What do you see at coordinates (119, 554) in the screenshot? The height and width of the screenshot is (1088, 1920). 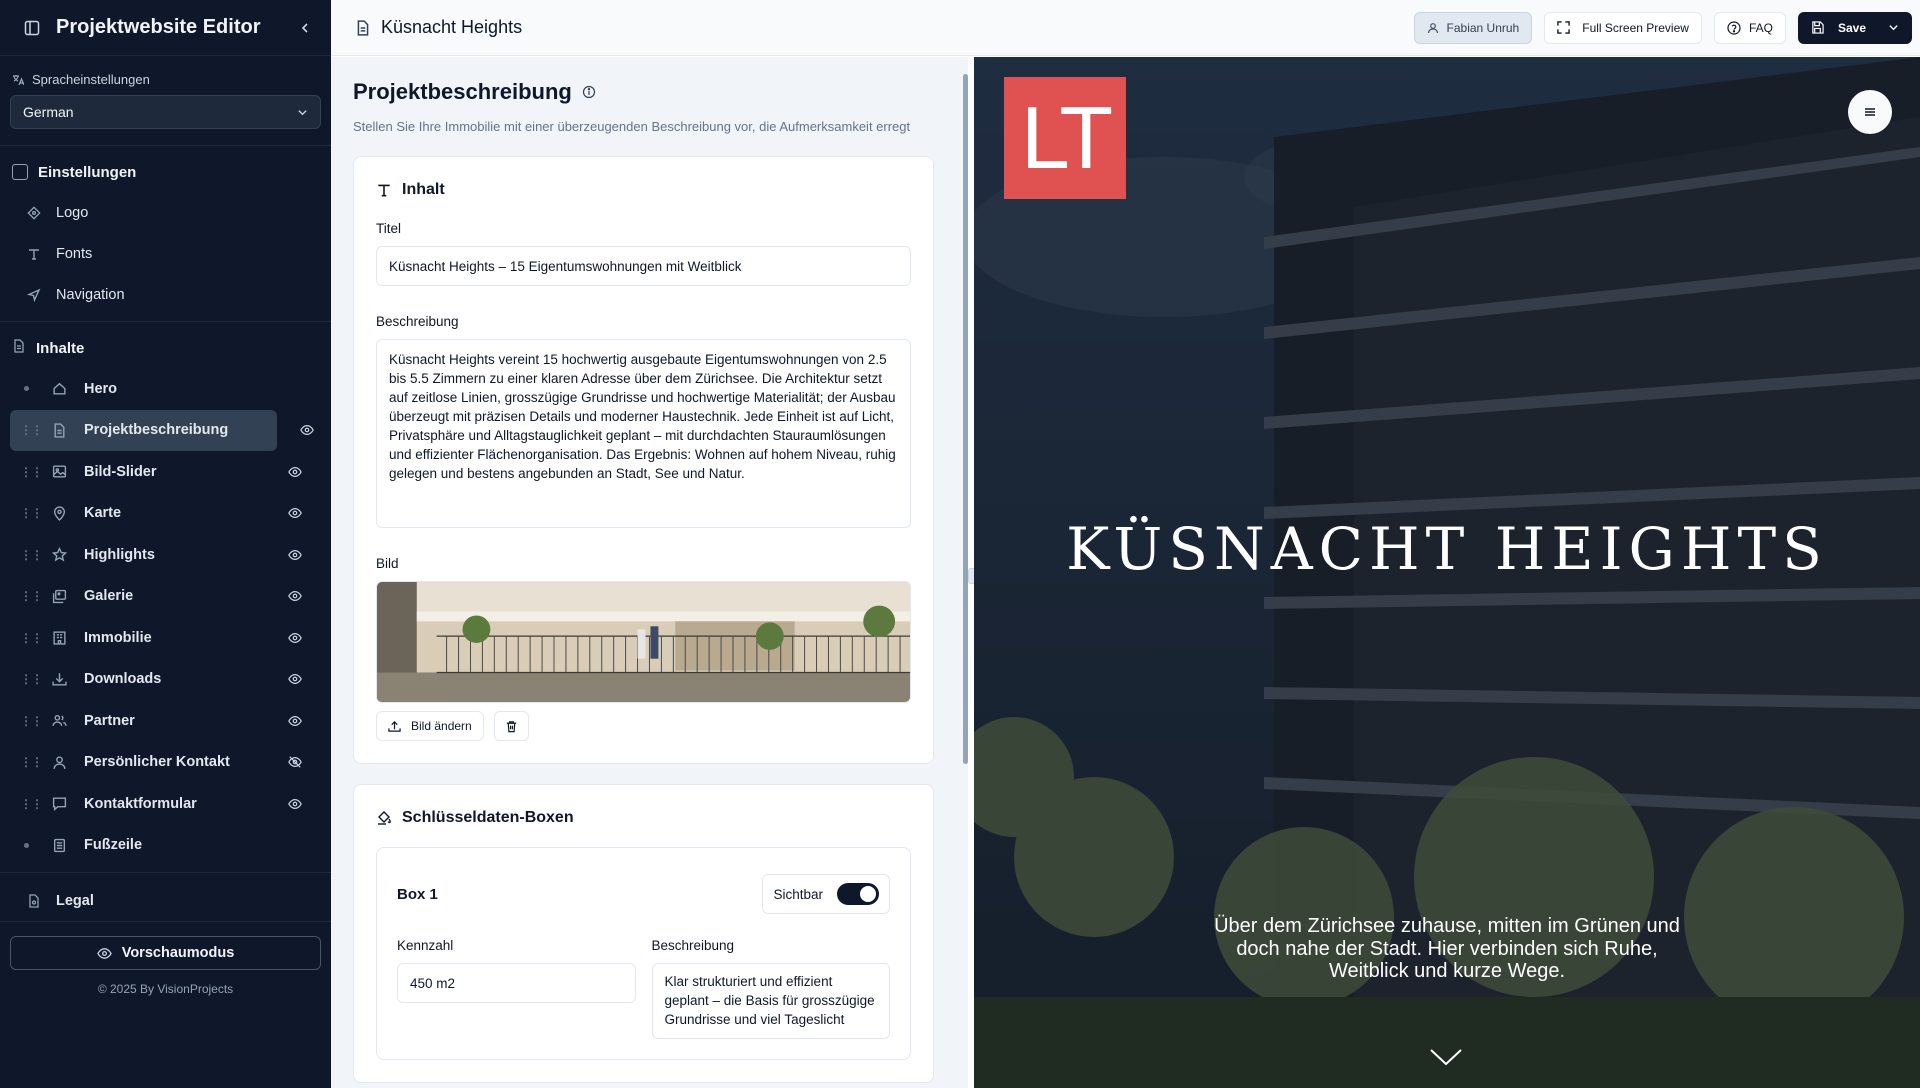 I see `sidebar-item-label: Highlights` at bounding box center [119, 554].